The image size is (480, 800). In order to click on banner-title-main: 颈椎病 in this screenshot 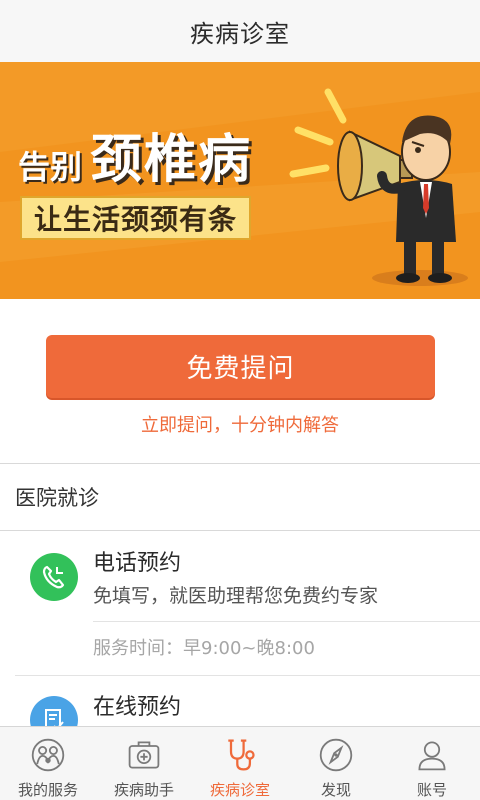, I will do `click(171, 160)`.